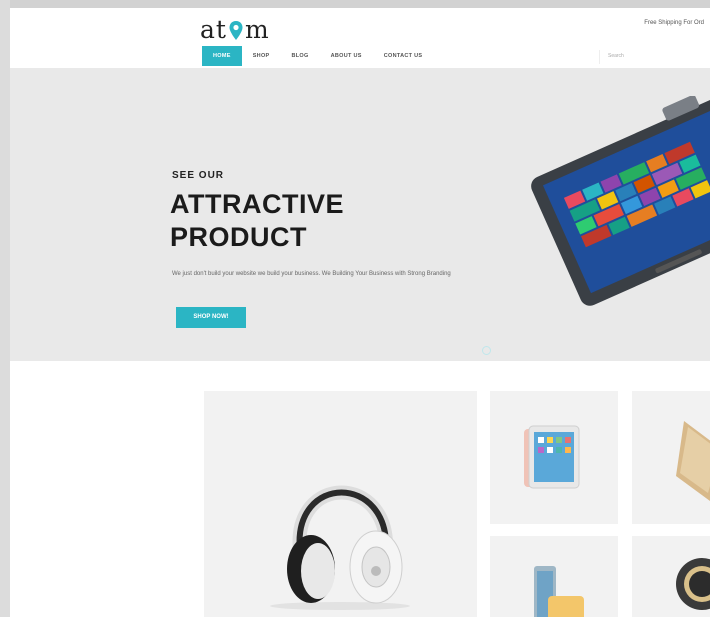  What do you see at coordinates (261, 56) in the screenshot?
I see `nav-shop: SHOP` at bounding box center [261, 56].